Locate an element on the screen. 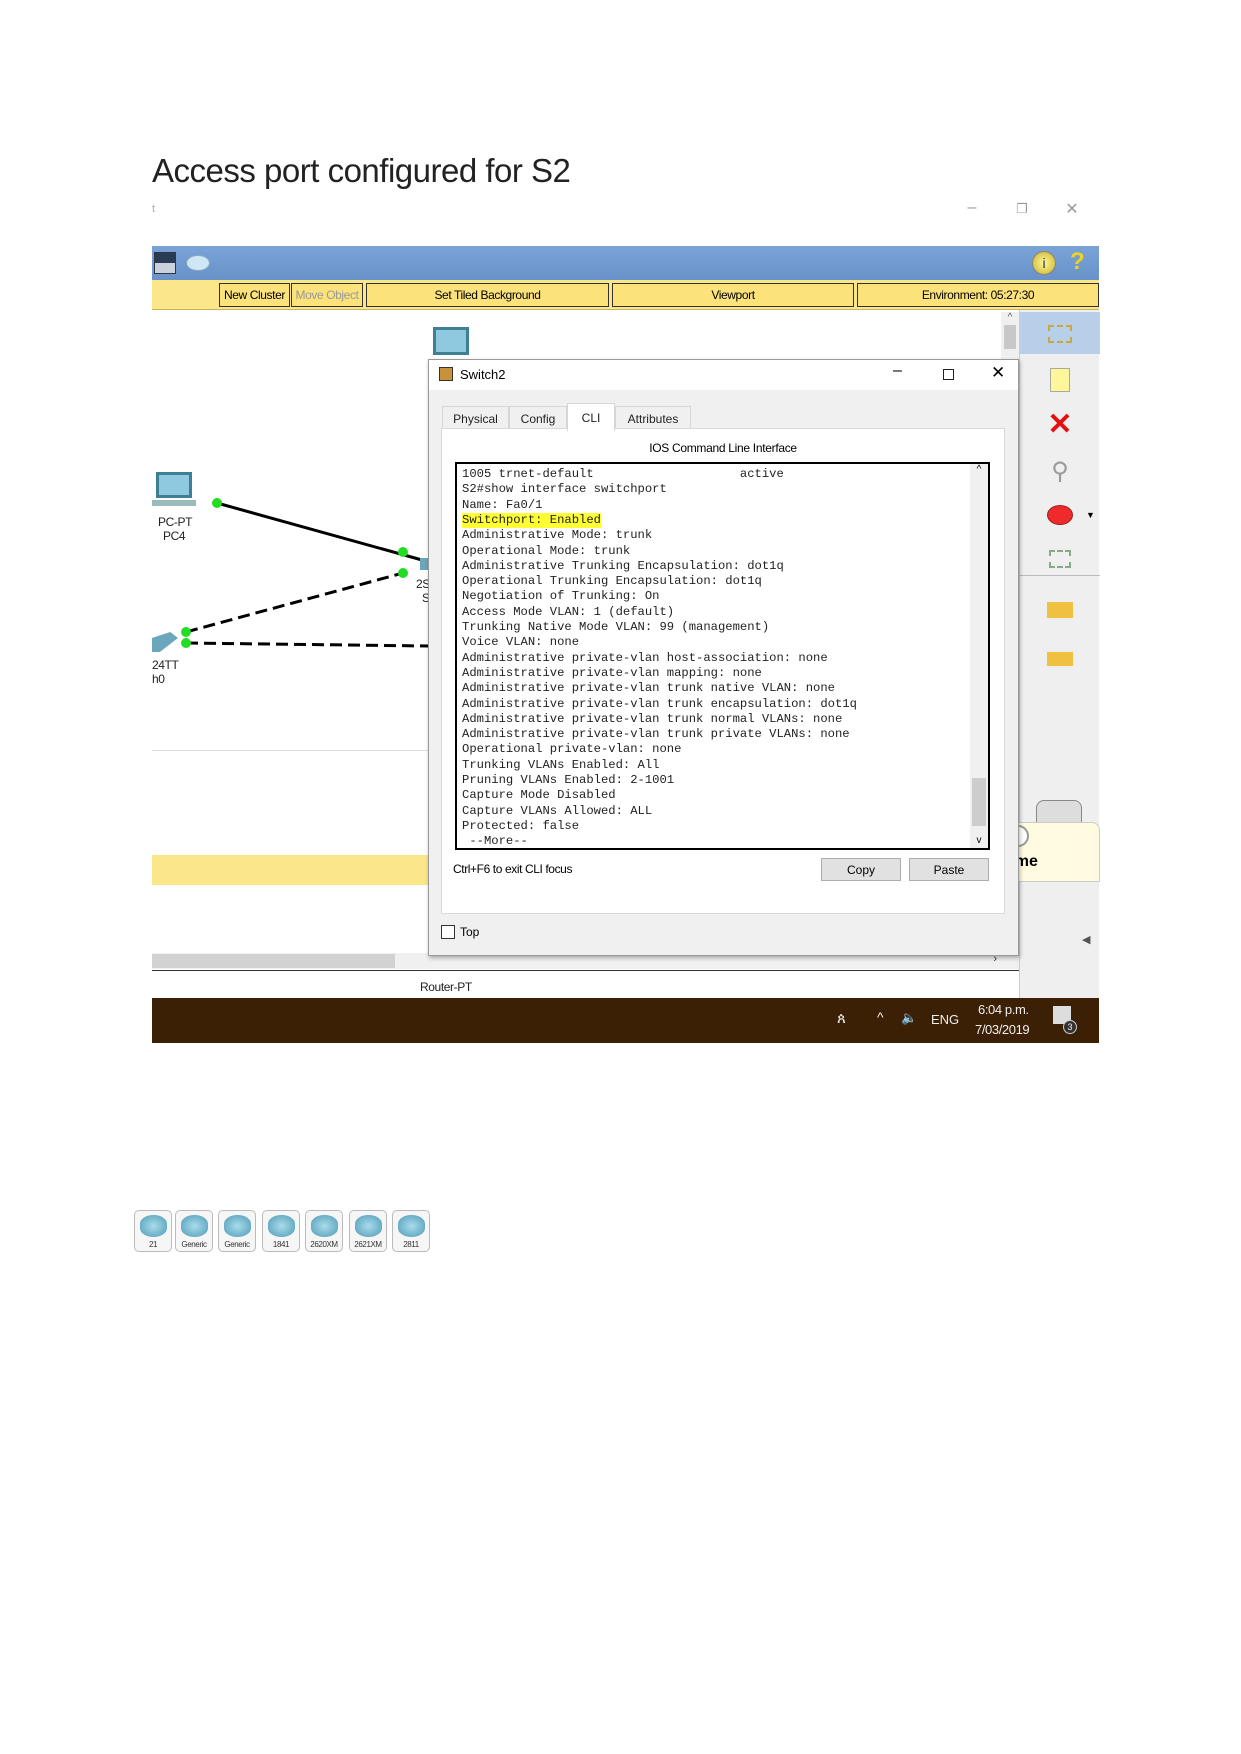 Image resolution: width=1241 pixels, height=1754 pixels. clock-date: 7/03/2019 is located at coordinates (1002, 1029).